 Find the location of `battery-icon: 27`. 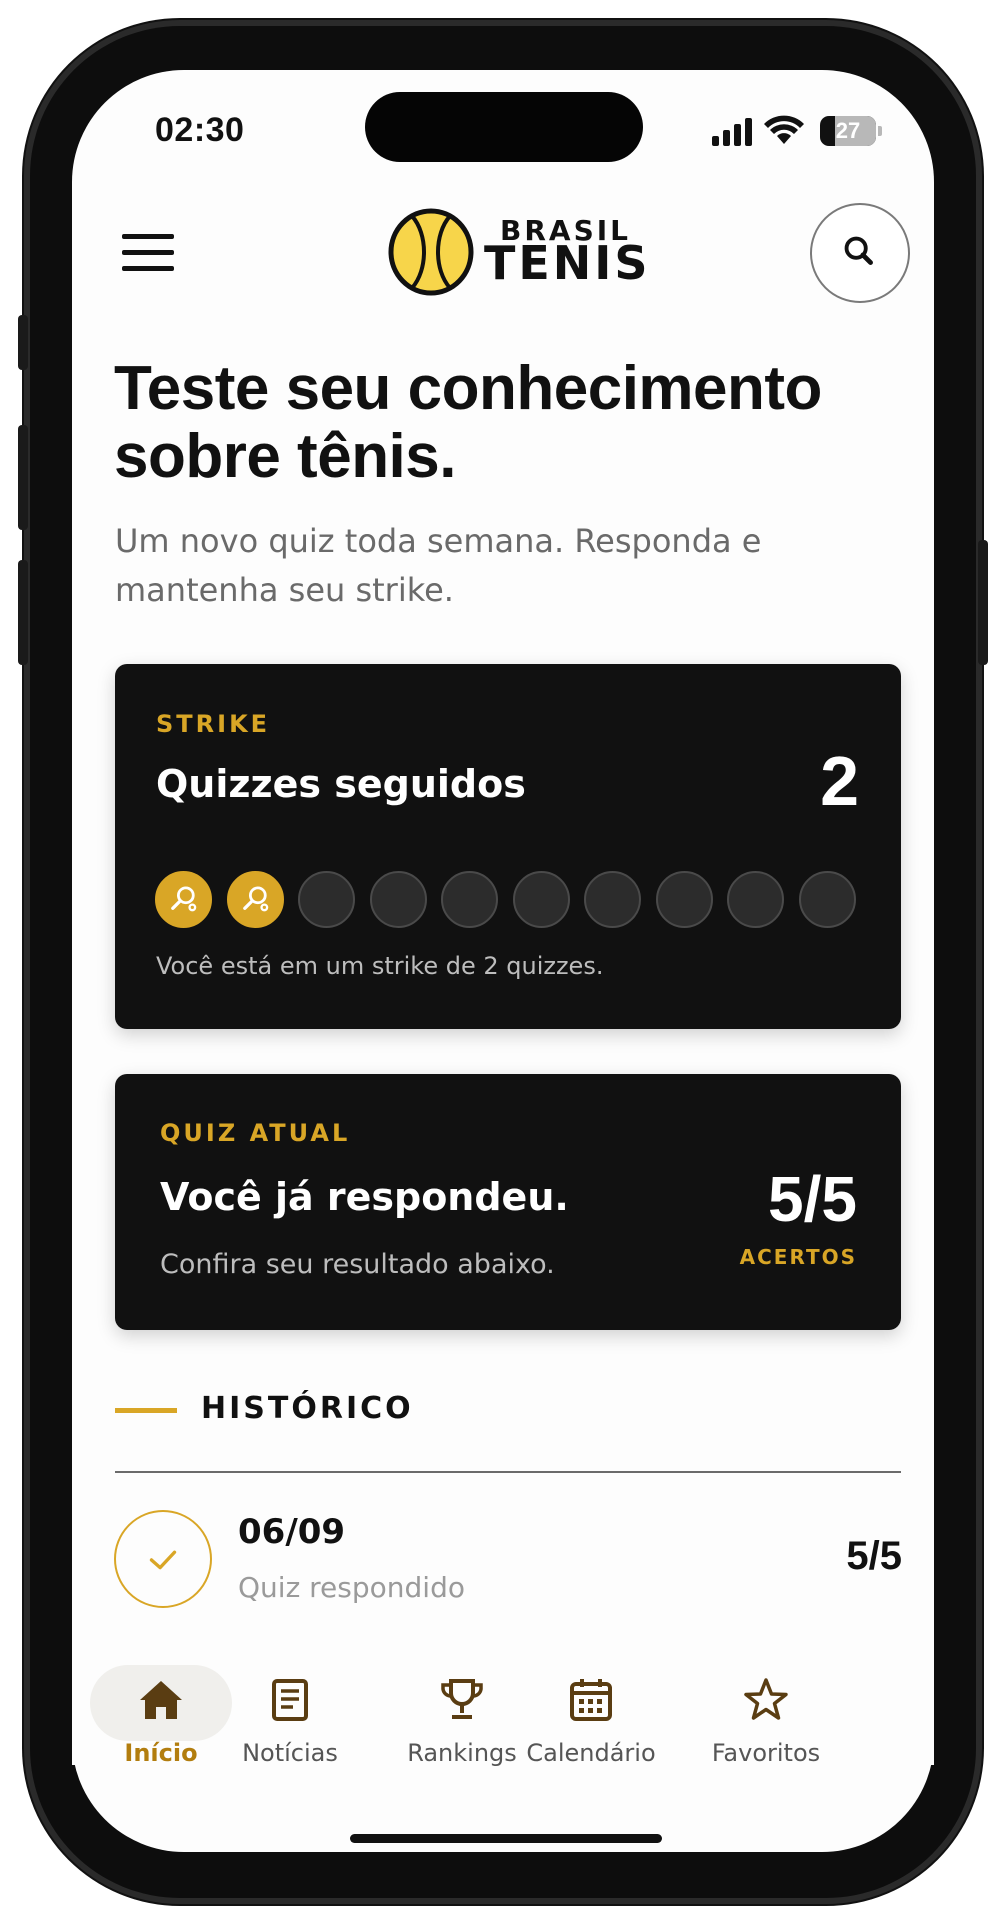

battery-icon: 27 is located at coordinates (848, 131).